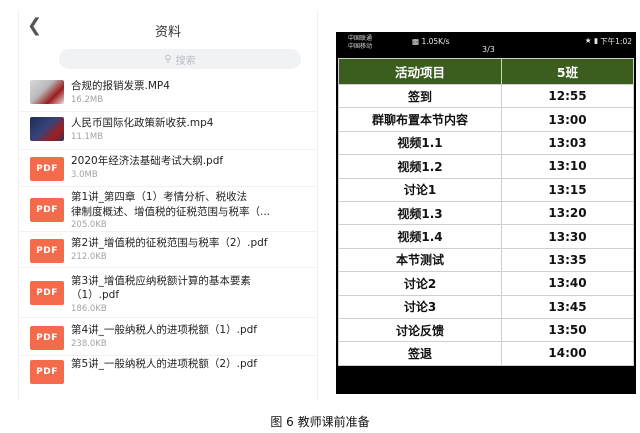 The height and width of the screenshot is (433, 640). Describe the element at coordinates (164, 364) in the screenshot. I see `file-name: 第5讲_一般纳税人的进项税额（2）.pdf` at that location.